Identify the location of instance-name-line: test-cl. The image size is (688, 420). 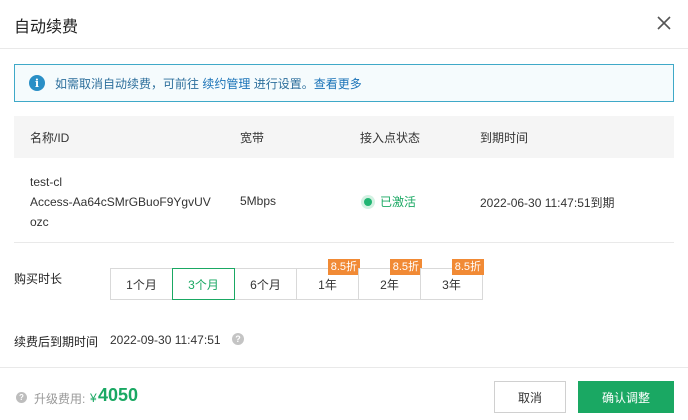
(46, 182).